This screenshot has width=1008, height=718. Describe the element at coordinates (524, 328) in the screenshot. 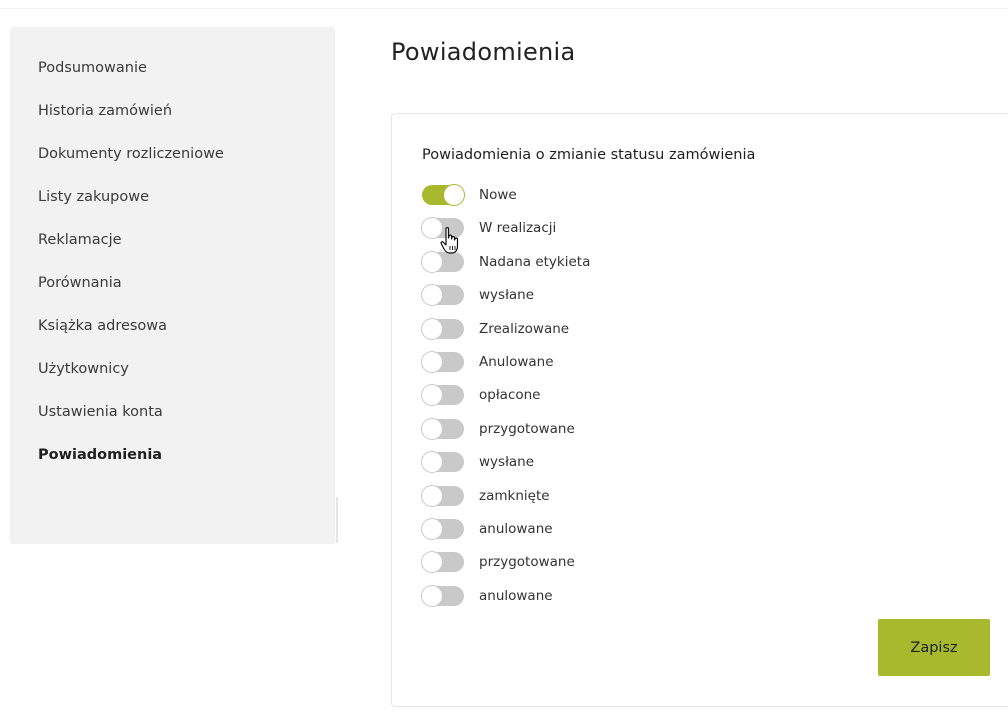

I see `toggle-label: Zrealizowane` at that location.